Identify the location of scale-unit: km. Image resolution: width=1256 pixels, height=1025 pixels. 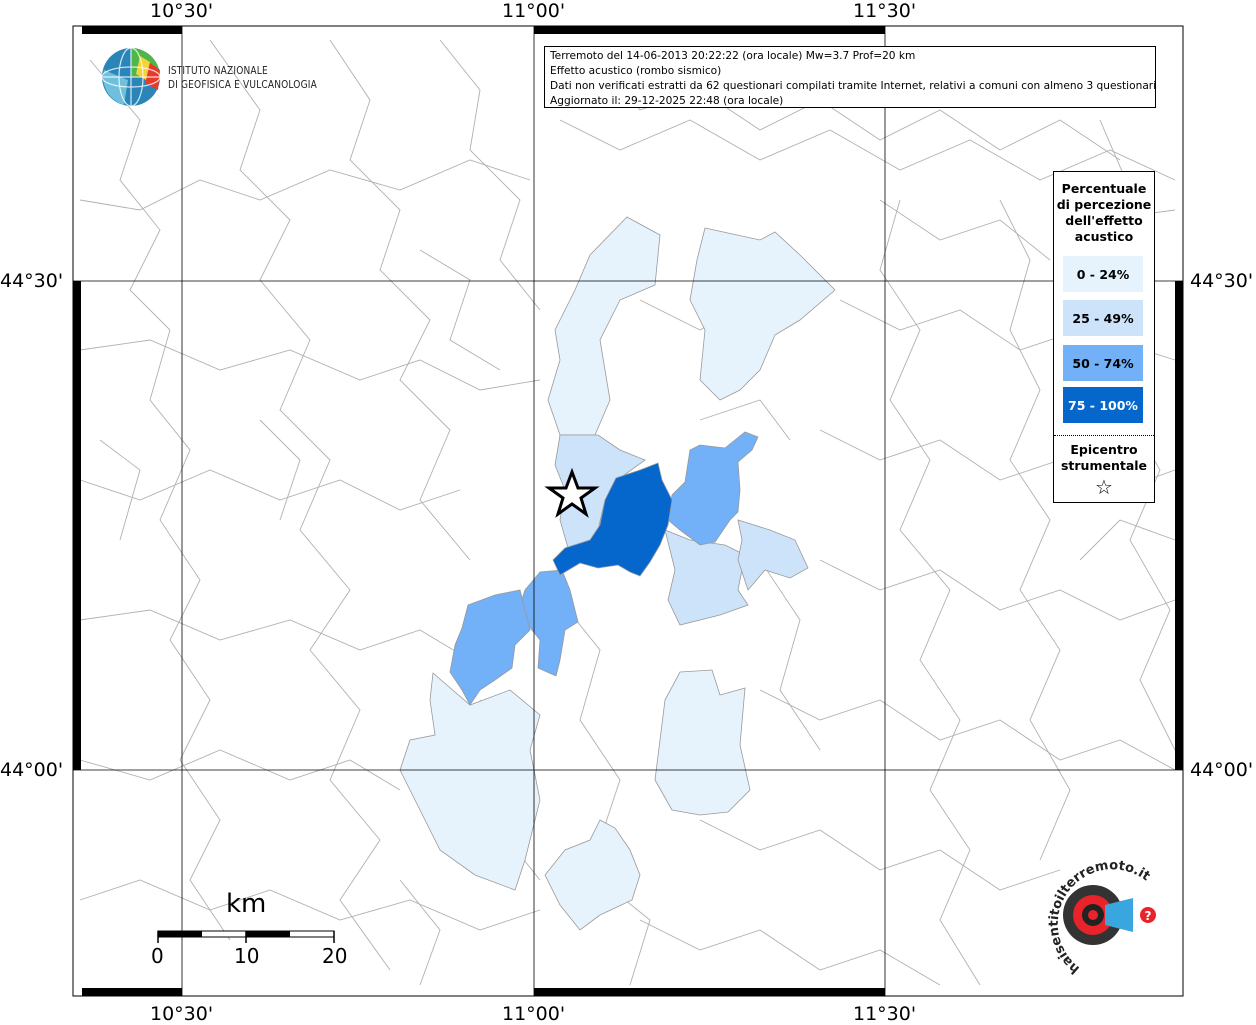
(246, 904).